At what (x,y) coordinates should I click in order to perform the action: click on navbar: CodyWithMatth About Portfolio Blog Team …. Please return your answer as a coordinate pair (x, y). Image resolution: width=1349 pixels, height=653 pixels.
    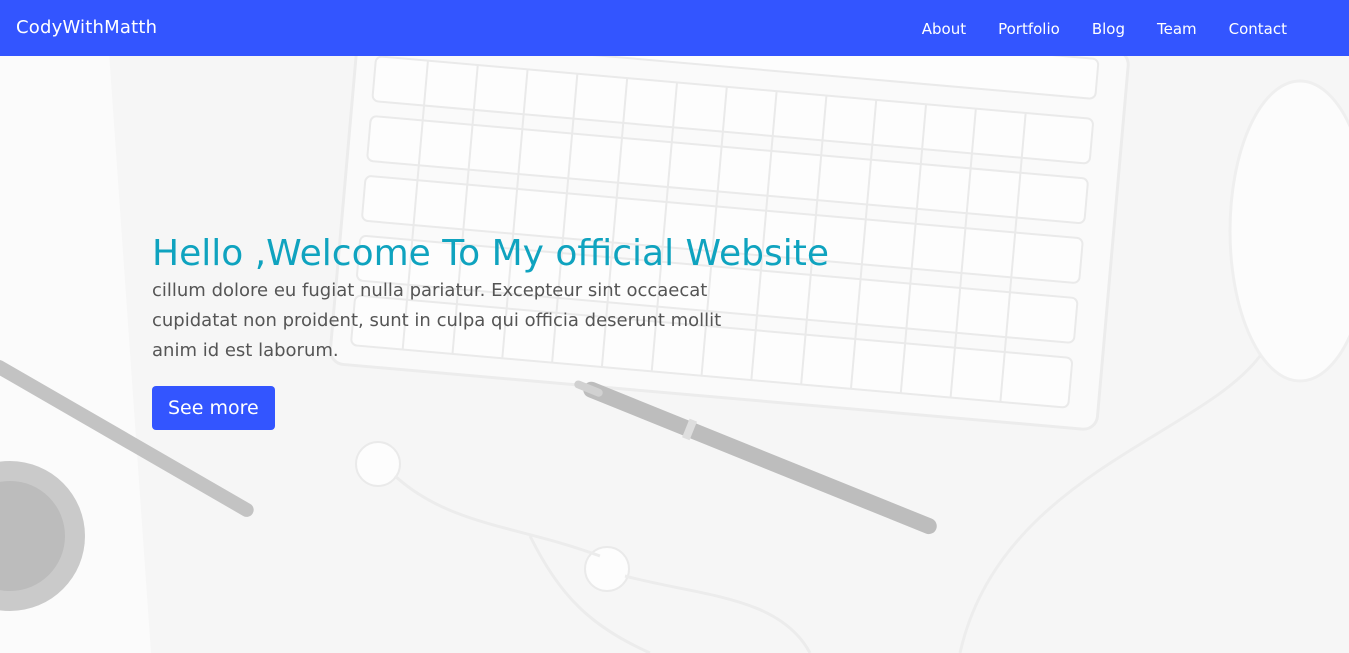
    Looking at the image, I should click on (674, 28).